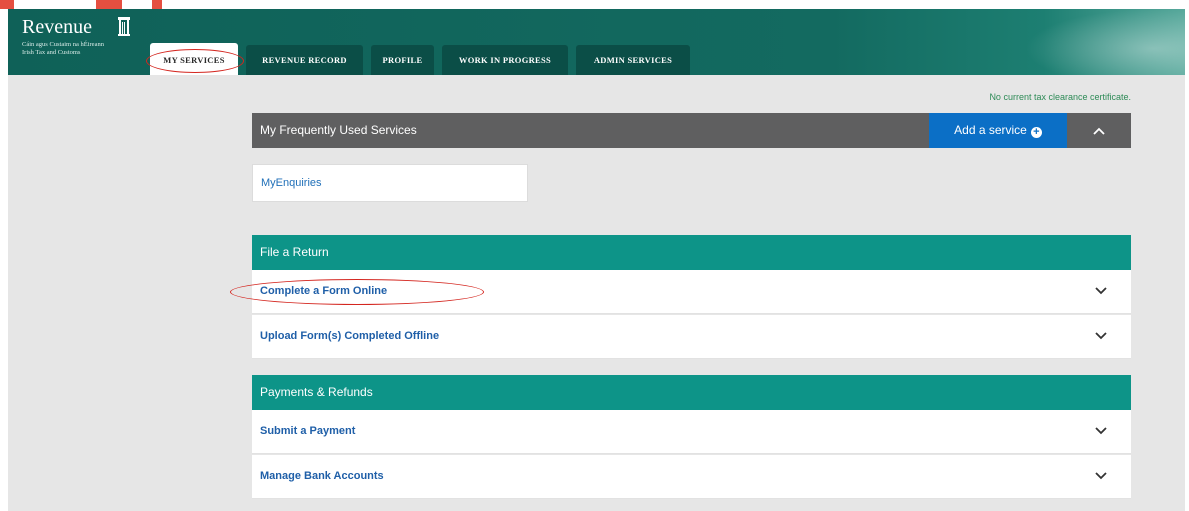 The image size is (1189, 511). I want to click on collapse-button, so click(1099, 130).